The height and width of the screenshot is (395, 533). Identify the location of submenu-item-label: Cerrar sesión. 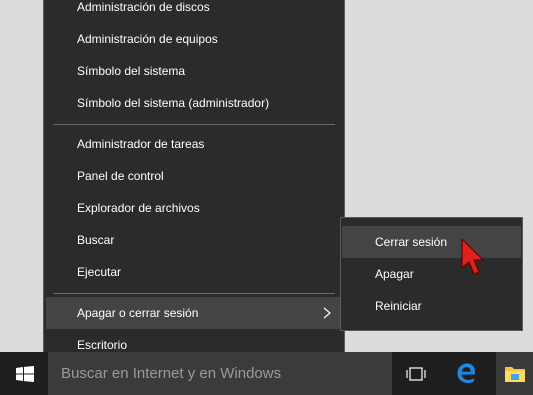
(411, 242).